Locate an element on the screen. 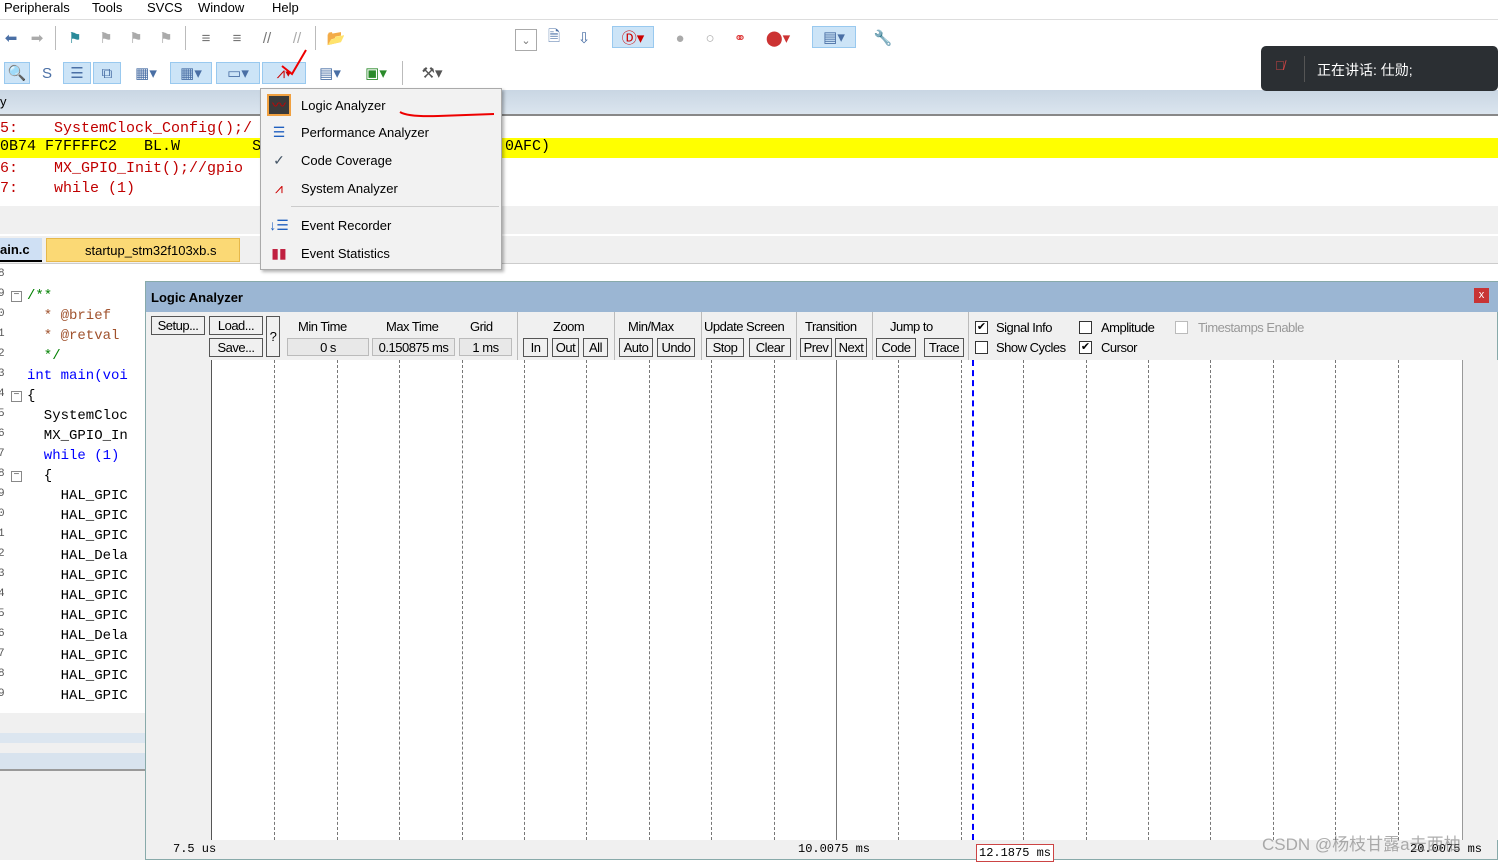 This screenshot has width=1498, height=862. prev-bookmark-icon: ⚑ is located at coordinates (106, 38).